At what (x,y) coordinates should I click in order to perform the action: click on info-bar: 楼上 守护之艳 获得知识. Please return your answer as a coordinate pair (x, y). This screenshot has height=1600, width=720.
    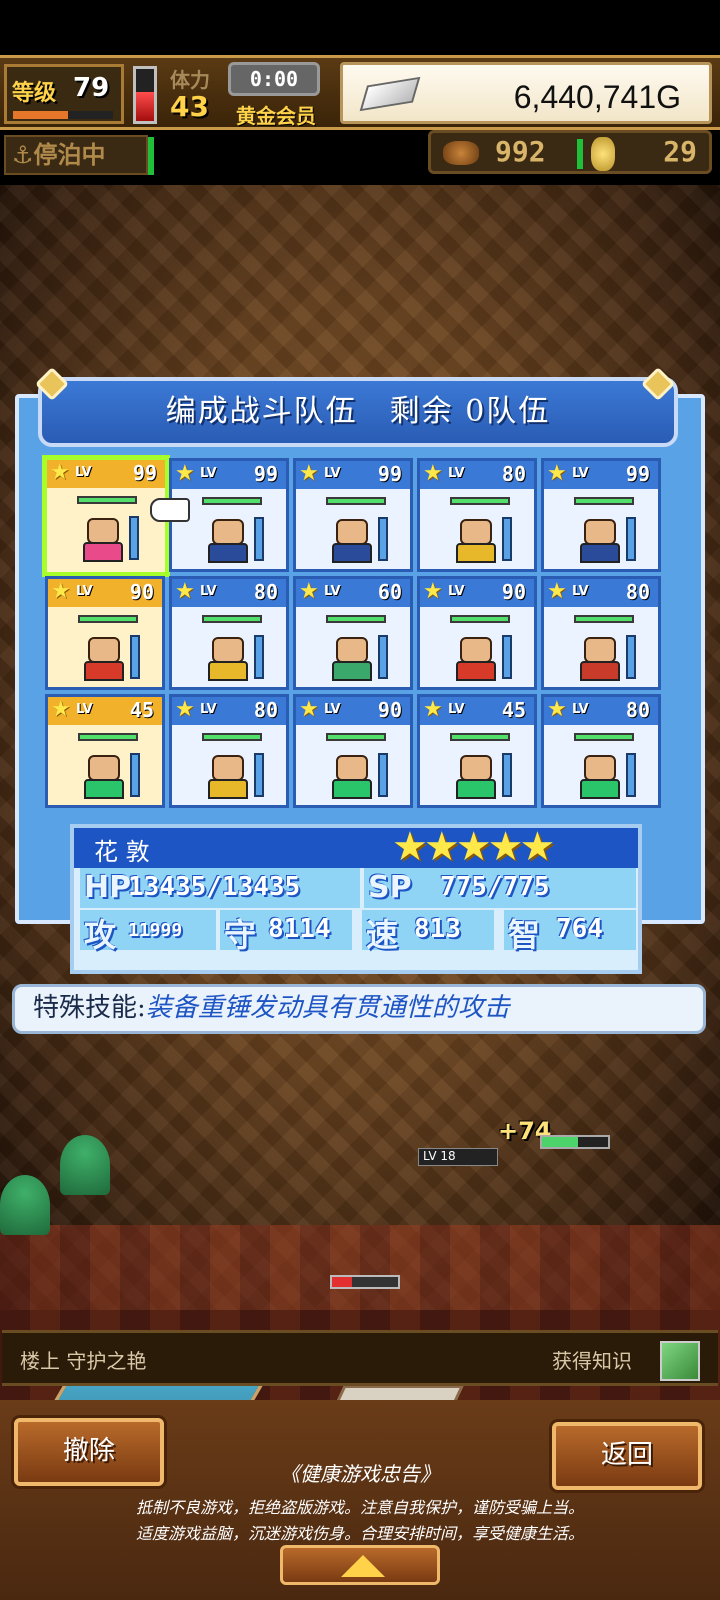
    Looking at the image, I should click on (360, 1358).